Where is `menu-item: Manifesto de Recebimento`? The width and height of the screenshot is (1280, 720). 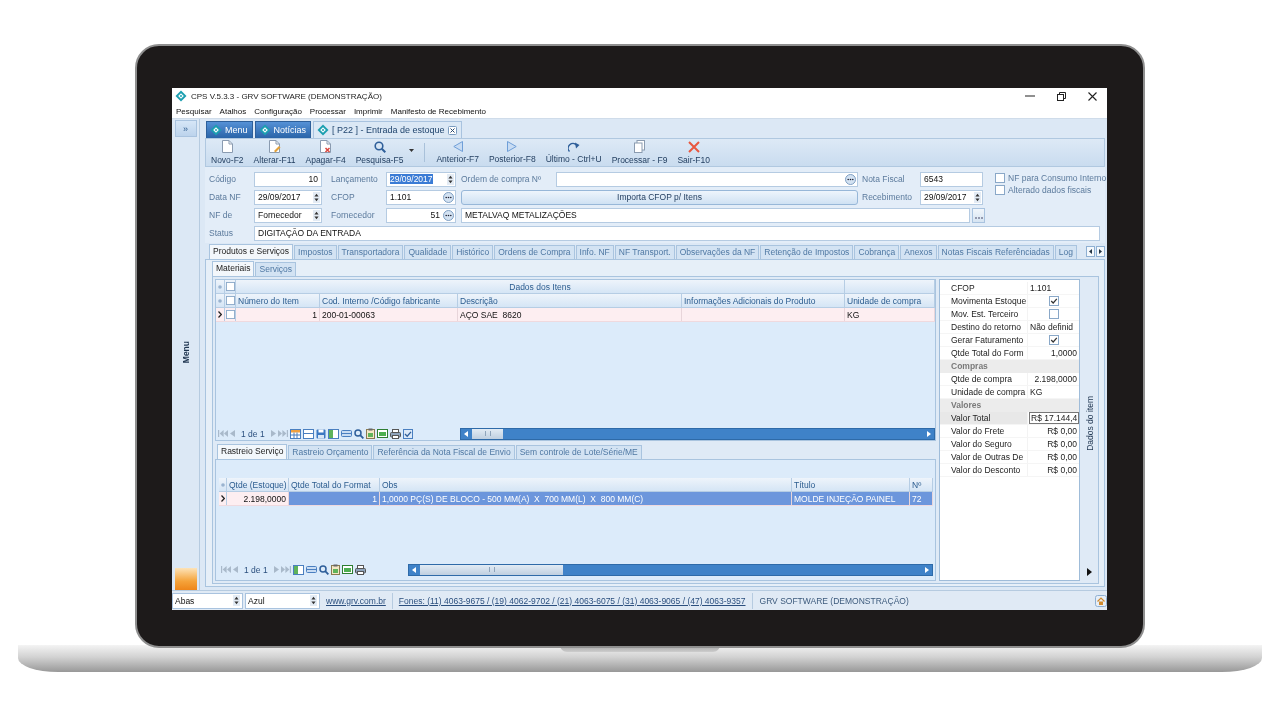
menu-item: Manifesto de Recebimento is located at coordinates (438, 111).